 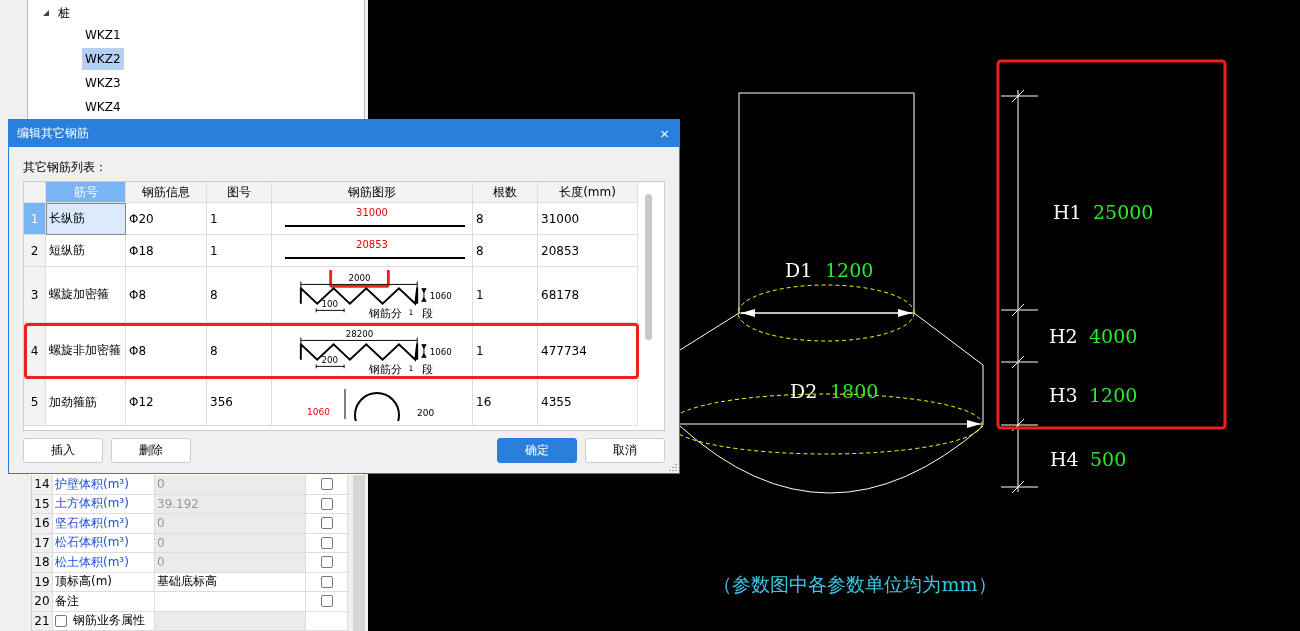 What do you see at coordinates (505, 402) in the screenshot?
I see `table-cell: 16` at bounding box center [505, 402].